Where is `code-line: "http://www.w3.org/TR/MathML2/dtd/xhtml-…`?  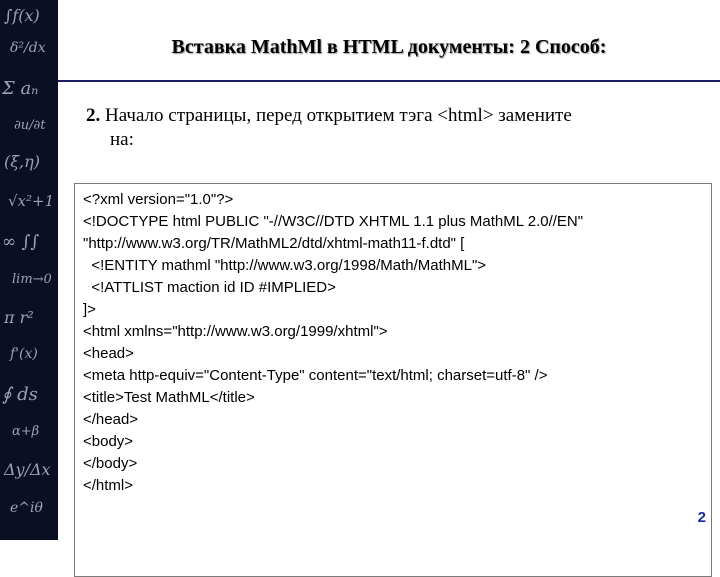
code-line: "http://www.w3.org/TR/MathML2/dtd/xhtml-… is located at coordinates (274, 243).